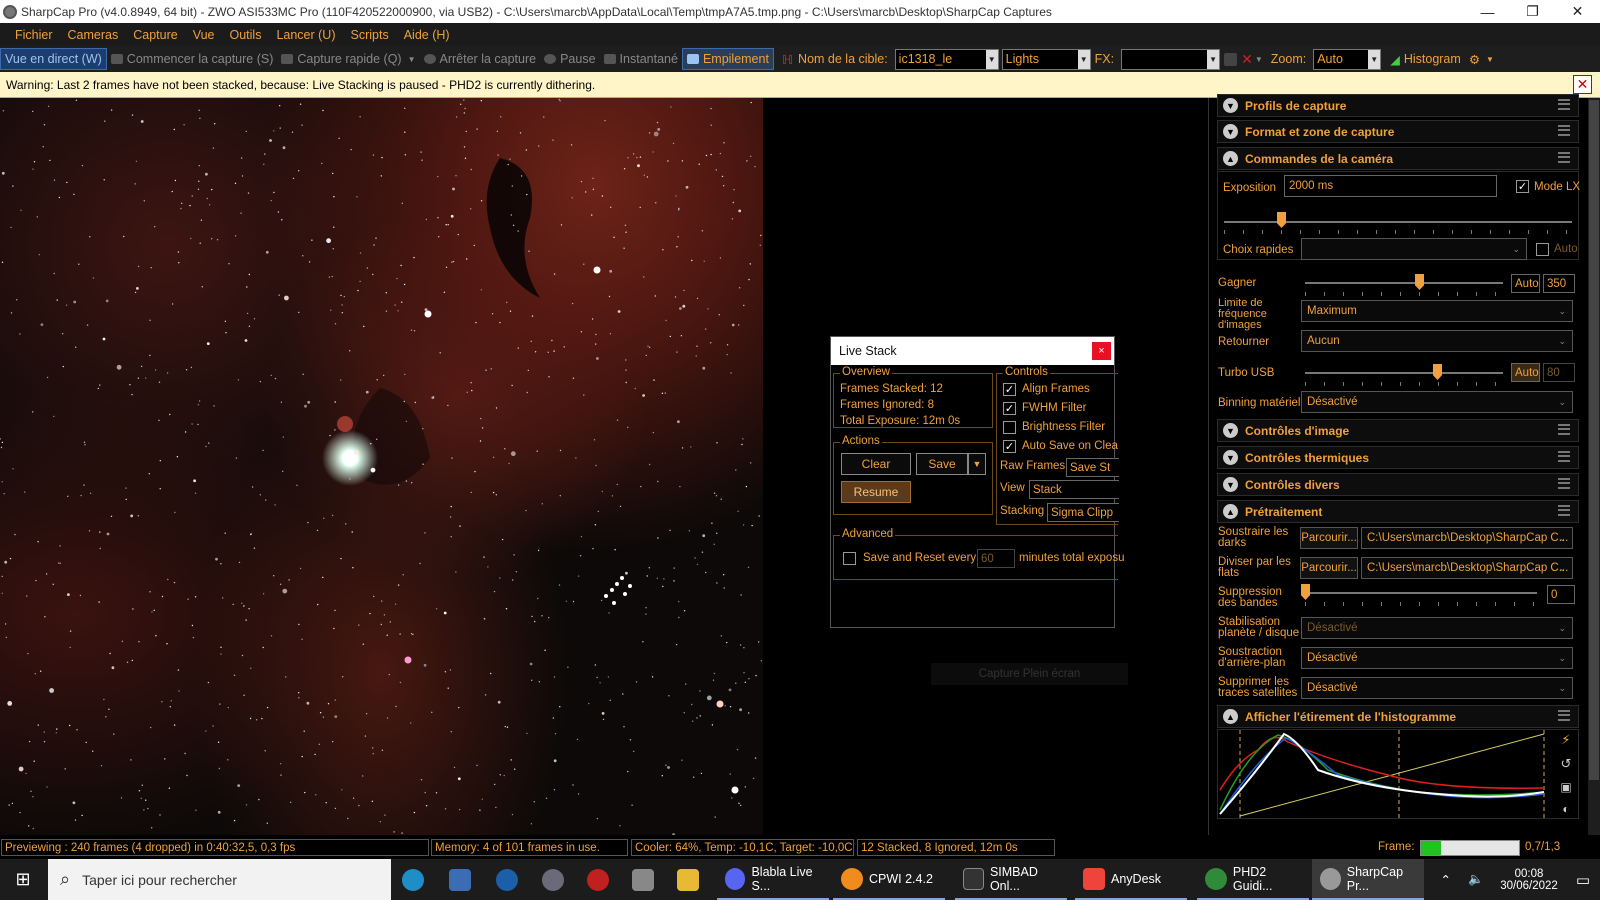 The image size is (1600, 900). I want to click on brightness-filter-checkbox, so click(1009, 427).